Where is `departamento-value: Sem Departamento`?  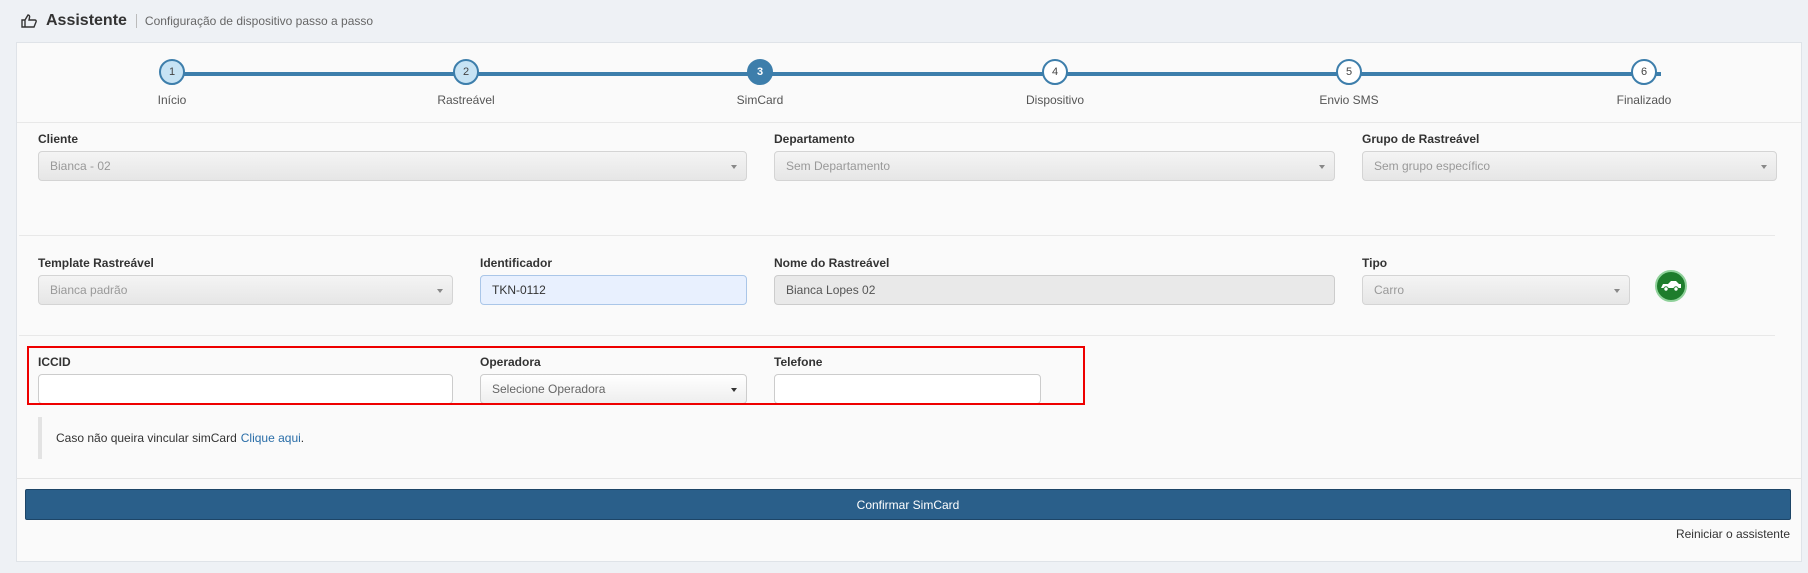
departamento-value: Sem Departamento is located at coordinates (838, 166).